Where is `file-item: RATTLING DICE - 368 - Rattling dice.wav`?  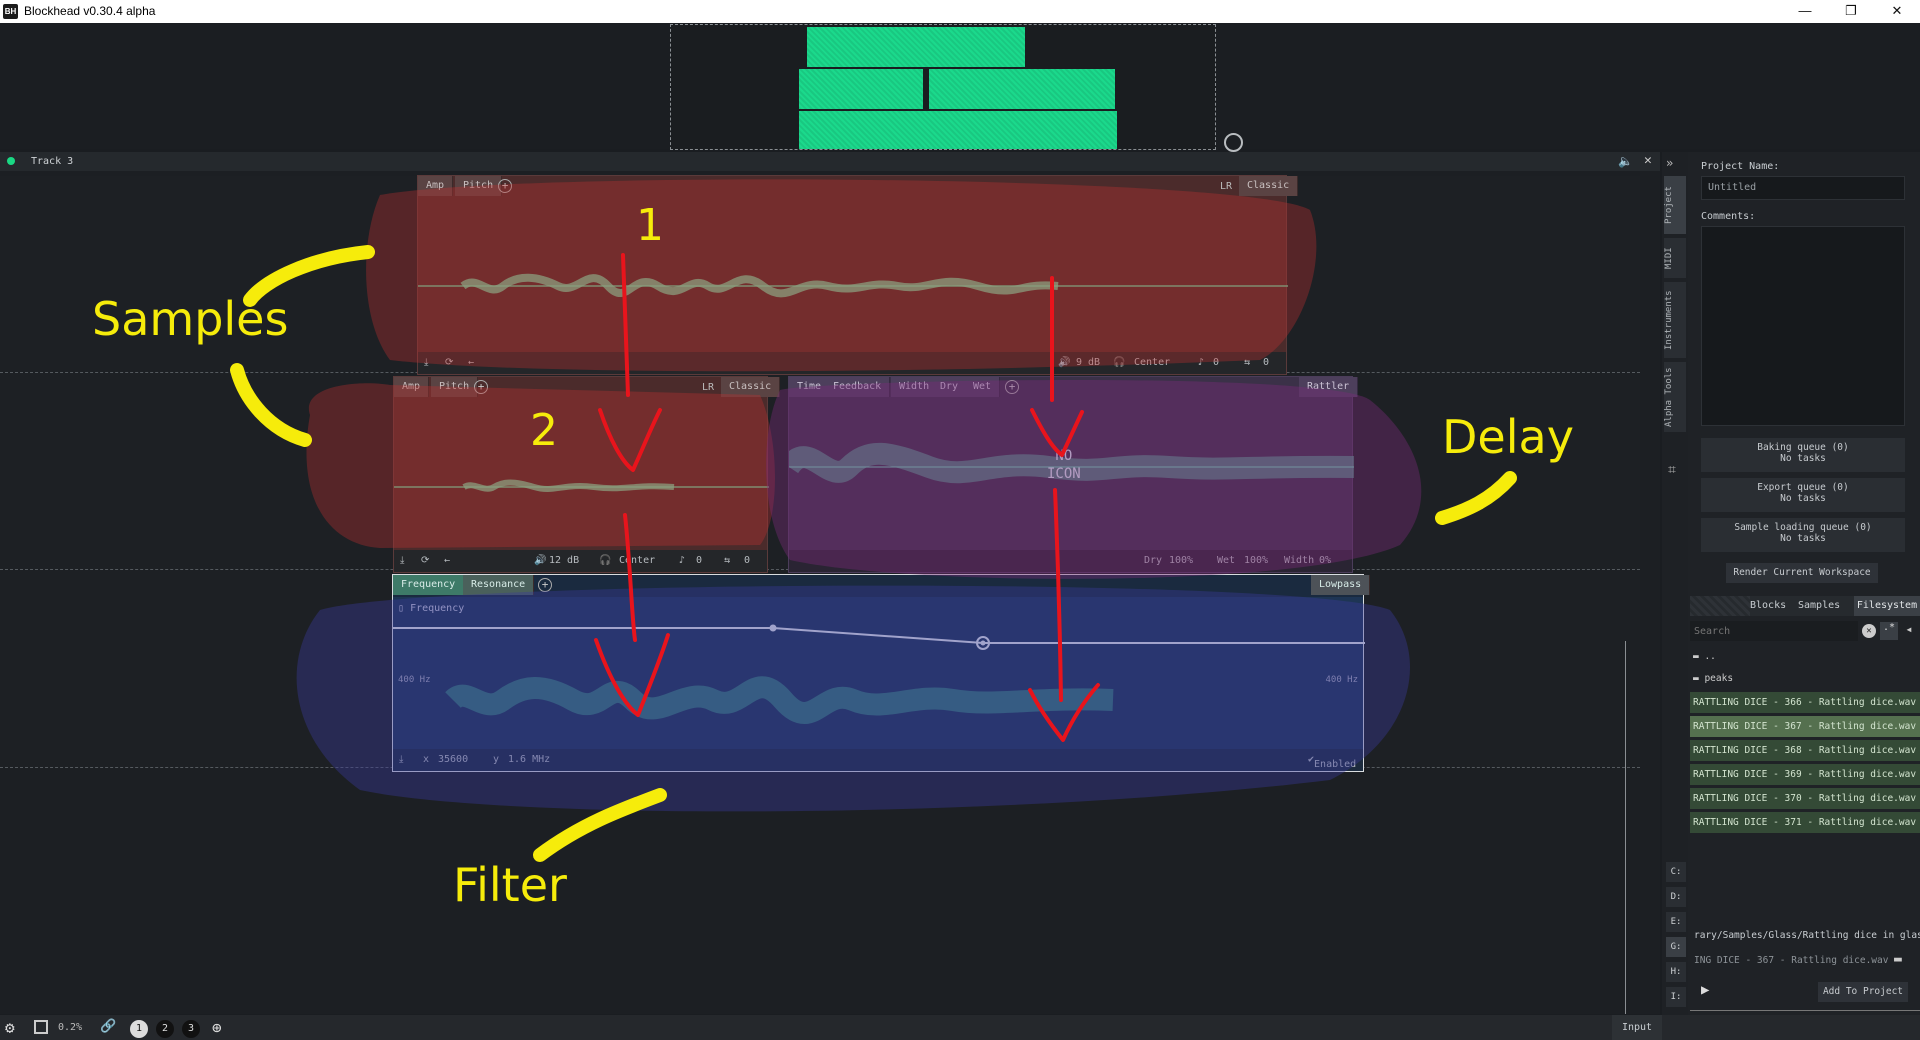
file-item: RATTLING DICE - 368 - Rattling dice.wav is located at coordinates (1805, 750).